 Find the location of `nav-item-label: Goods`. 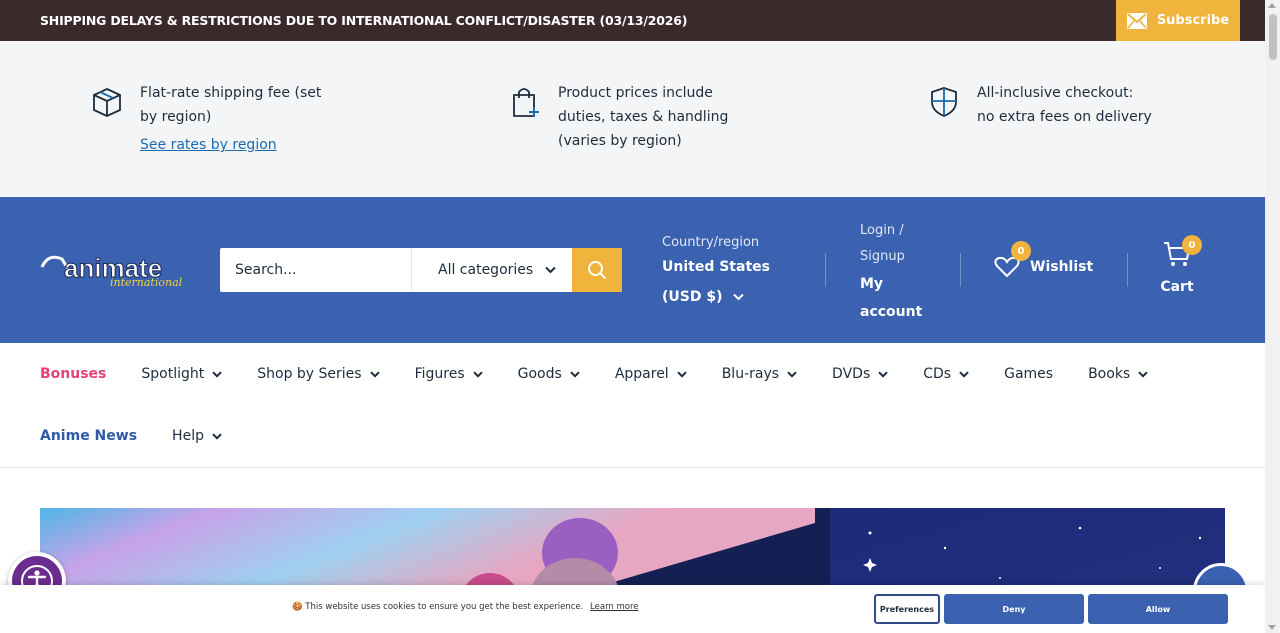

nav-item-label: Goods is located at coordinates (539, 374).